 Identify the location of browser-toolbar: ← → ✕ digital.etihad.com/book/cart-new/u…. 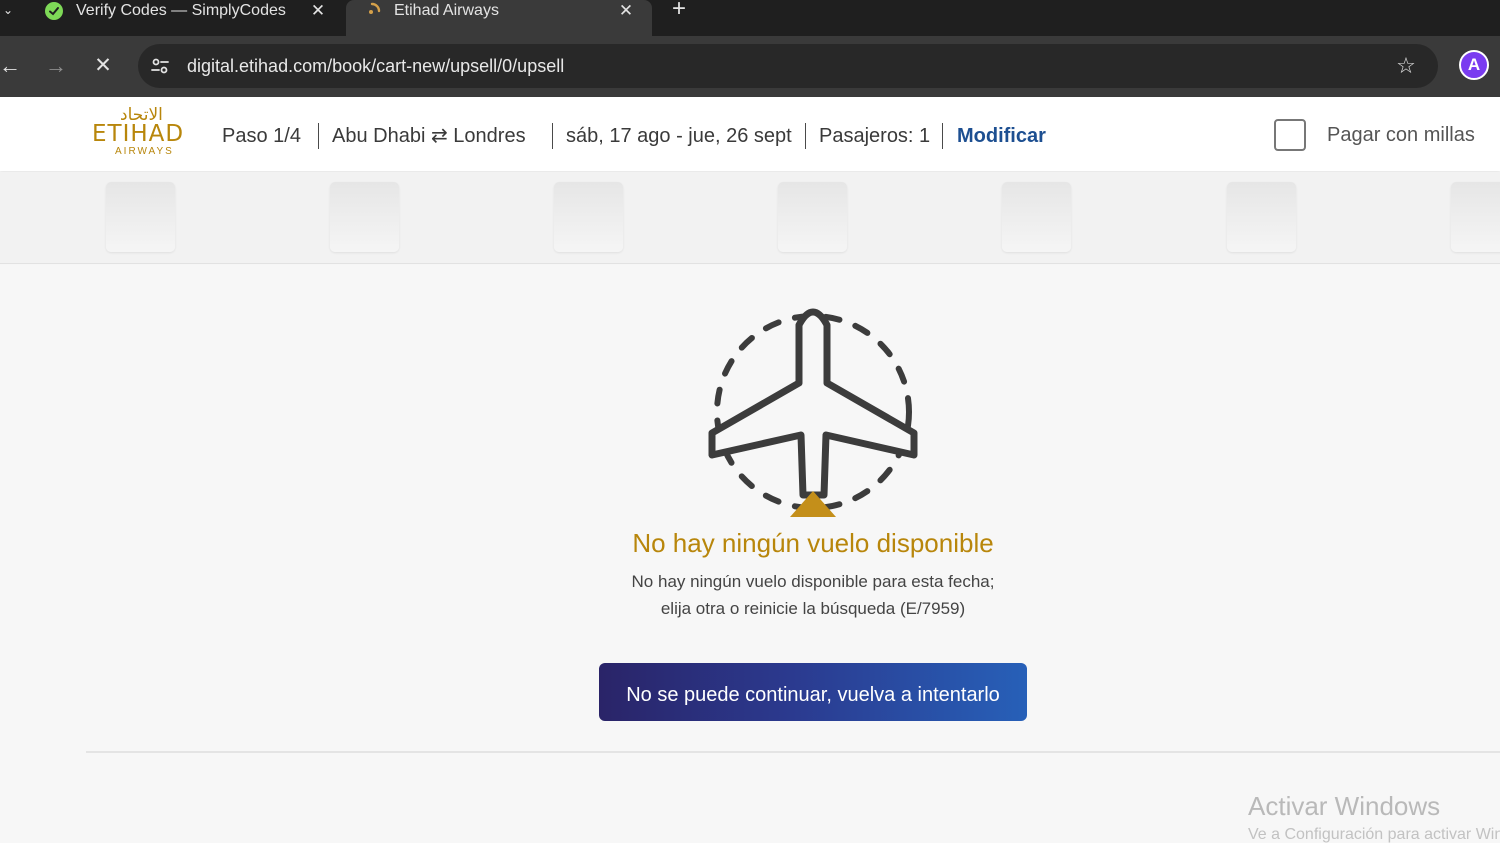
(750, 66).